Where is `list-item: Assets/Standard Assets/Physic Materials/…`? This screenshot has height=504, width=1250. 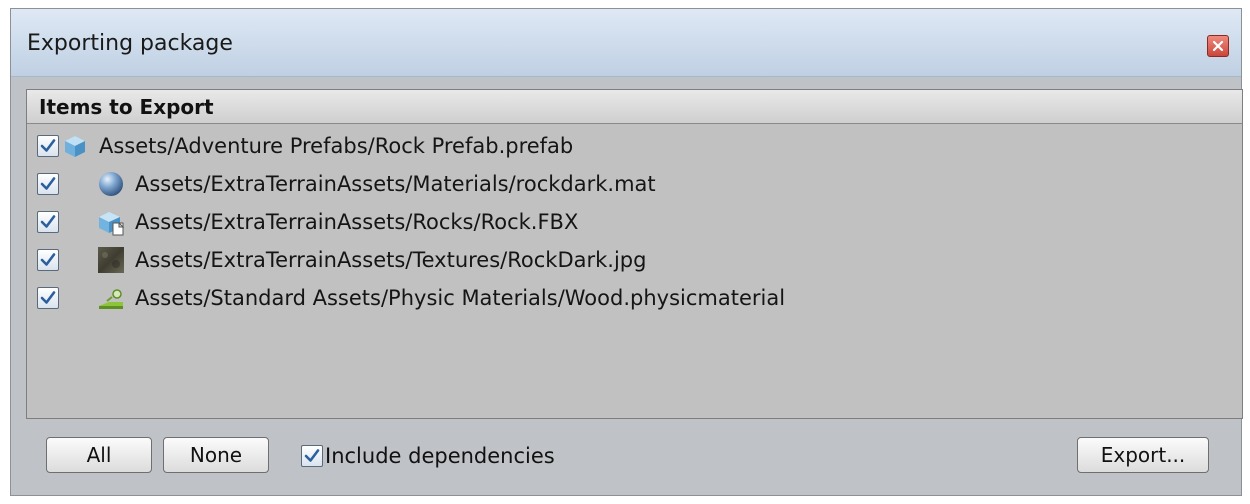
list-item: Assets/Standard Assets/Physic Materials/… is located at coordinates (411, 298).